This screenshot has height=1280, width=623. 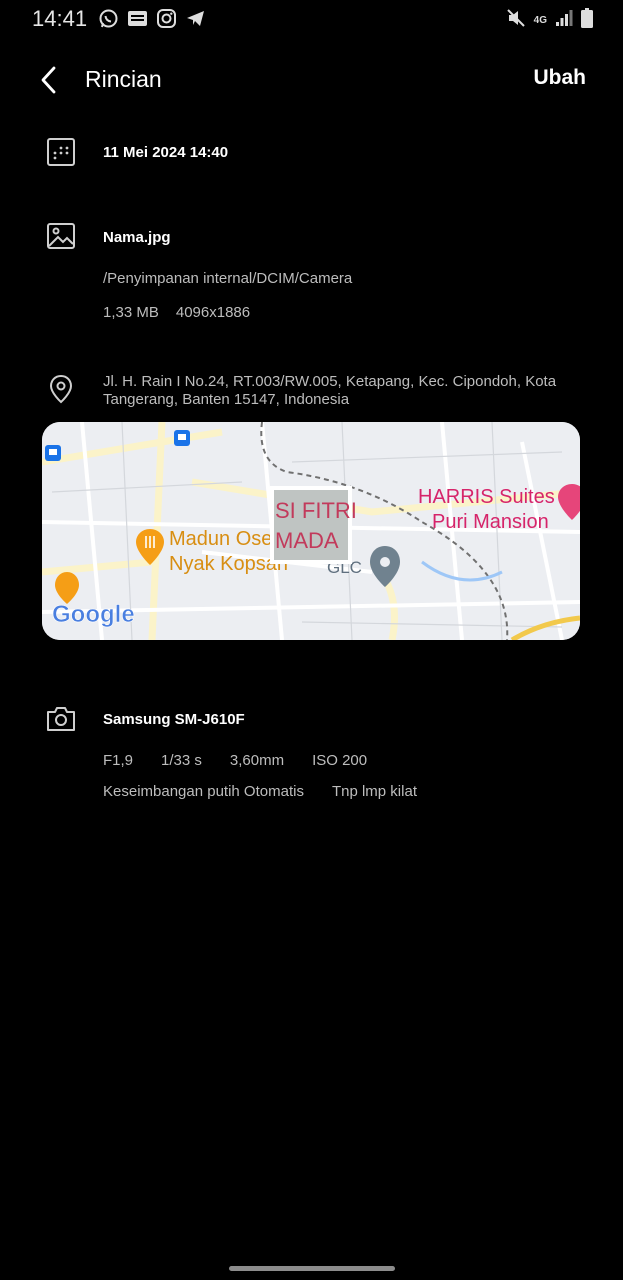 I want to click on image-icon, so click(x=61, y=236).